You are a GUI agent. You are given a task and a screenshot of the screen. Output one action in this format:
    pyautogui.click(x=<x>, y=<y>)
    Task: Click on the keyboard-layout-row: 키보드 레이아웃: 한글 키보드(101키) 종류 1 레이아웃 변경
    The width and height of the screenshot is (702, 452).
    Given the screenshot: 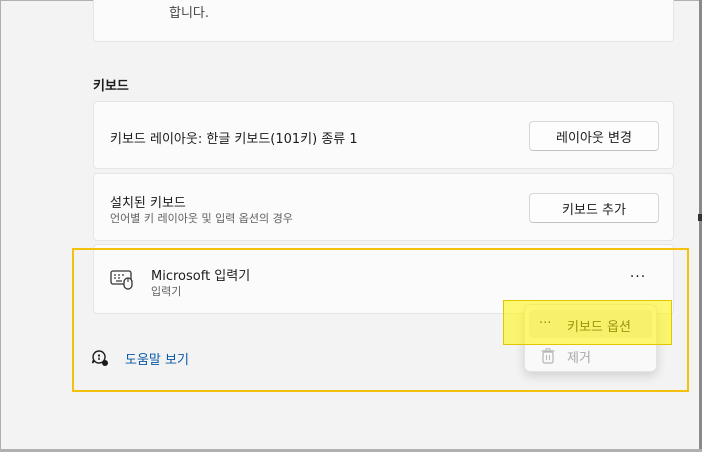 What is the action you would take?
    pyautogui.click(x=383, y=135)
    